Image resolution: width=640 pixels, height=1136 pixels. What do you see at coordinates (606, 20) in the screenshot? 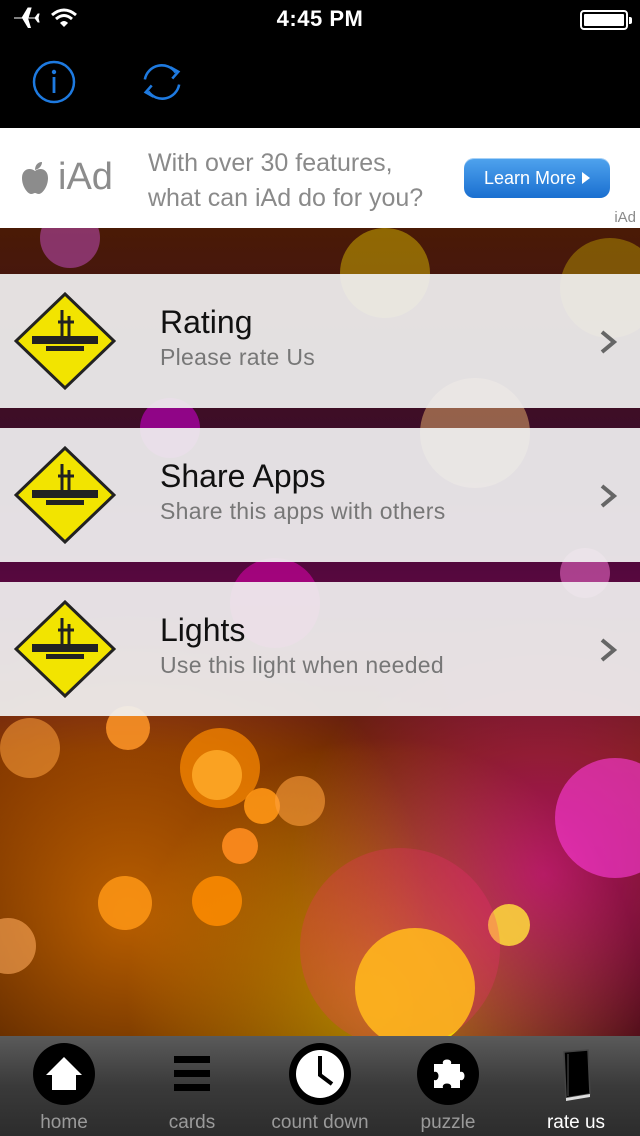
I see `battery-icon` at bounding box center [606, 20].